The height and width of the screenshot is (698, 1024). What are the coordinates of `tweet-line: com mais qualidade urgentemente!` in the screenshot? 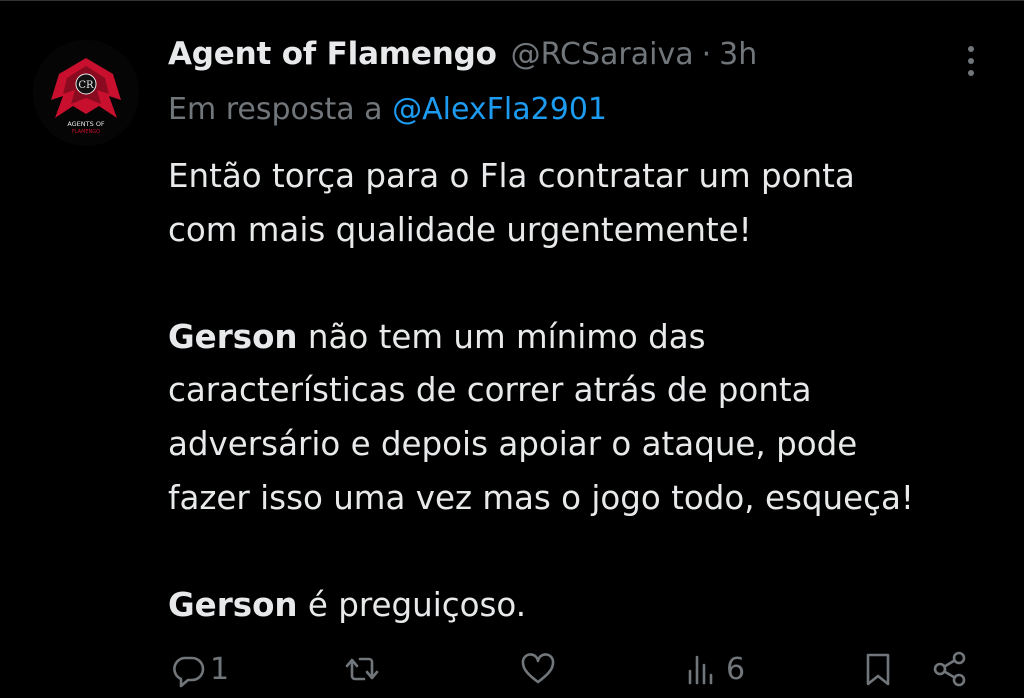 It's located at (460, 229).